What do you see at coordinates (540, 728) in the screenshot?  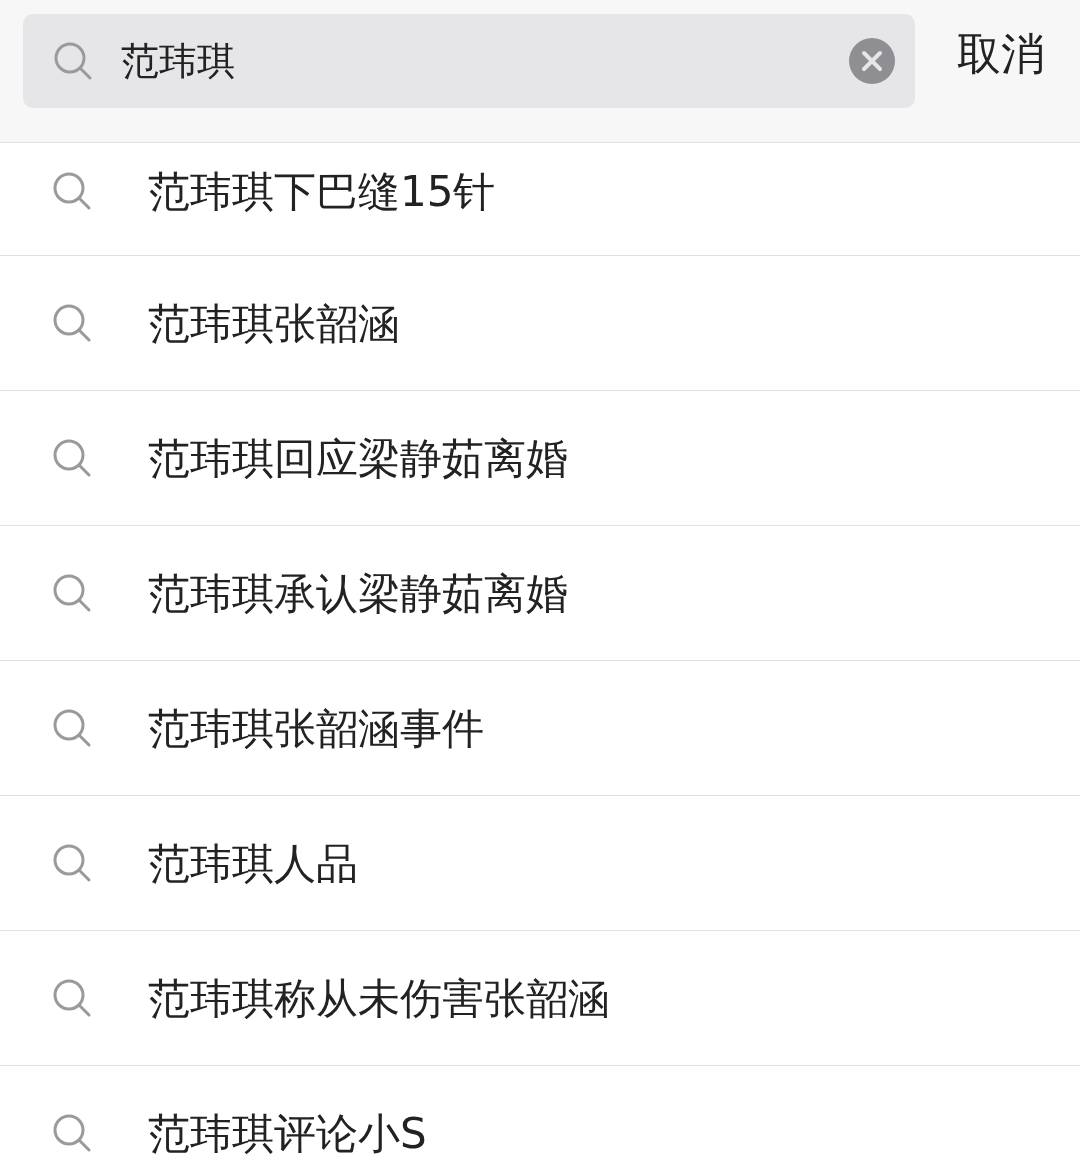 I see `suggestion-item: 范玮琪张韶涵事件` at bounding box center [540, 728].